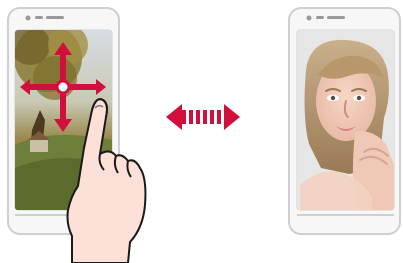 This screenshot has height=263, width=403. Describe the element at coordinates (203, 117) in the screenshot. I see `double-arrow-icon` at that location.